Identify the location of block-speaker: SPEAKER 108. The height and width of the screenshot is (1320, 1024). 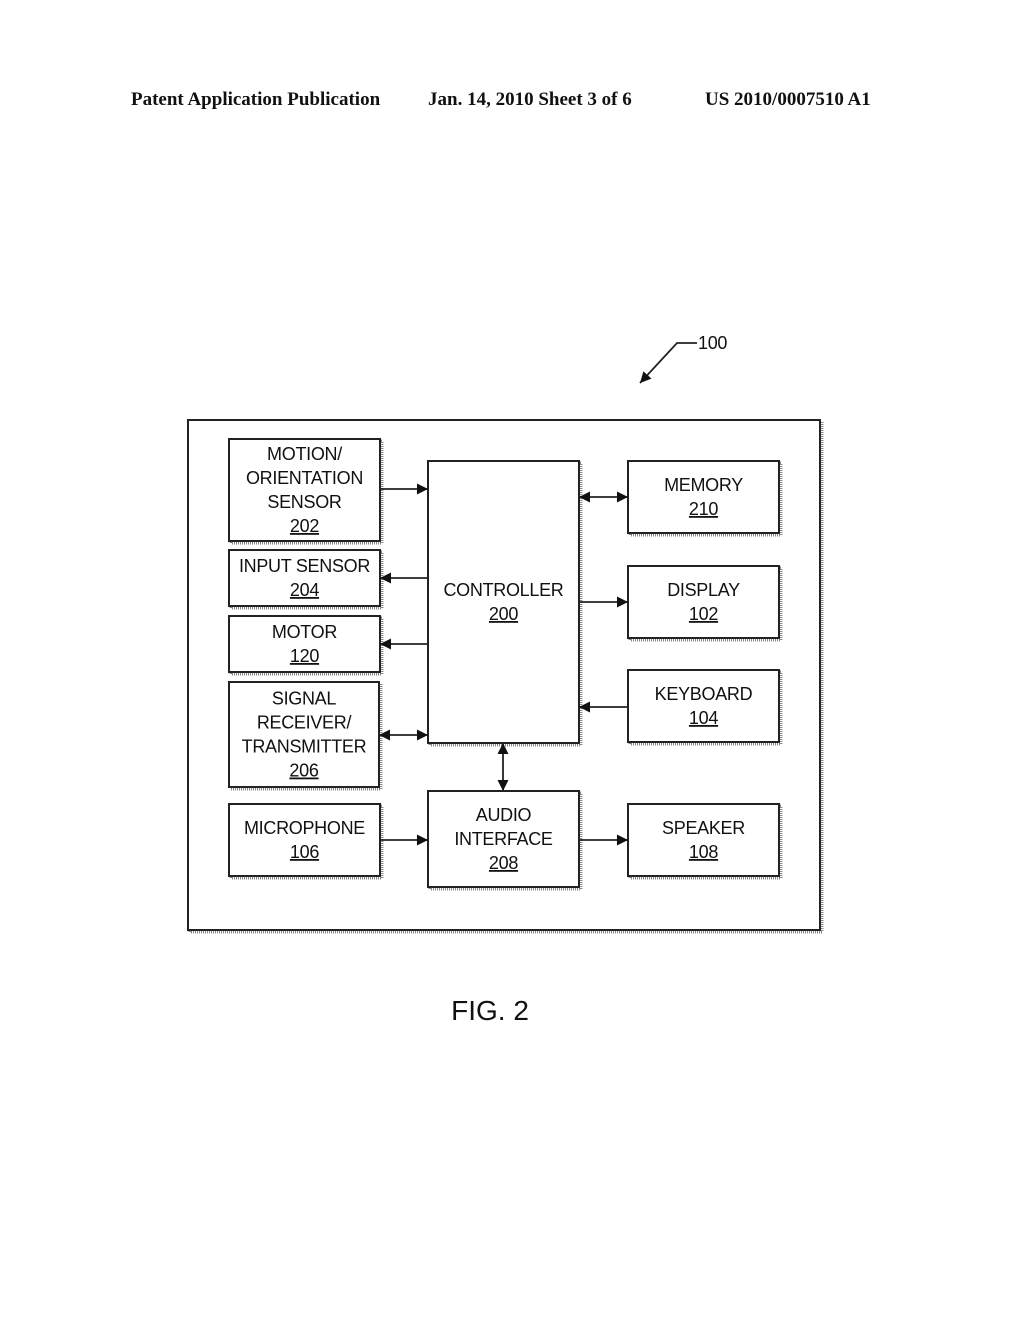
(705, 841).